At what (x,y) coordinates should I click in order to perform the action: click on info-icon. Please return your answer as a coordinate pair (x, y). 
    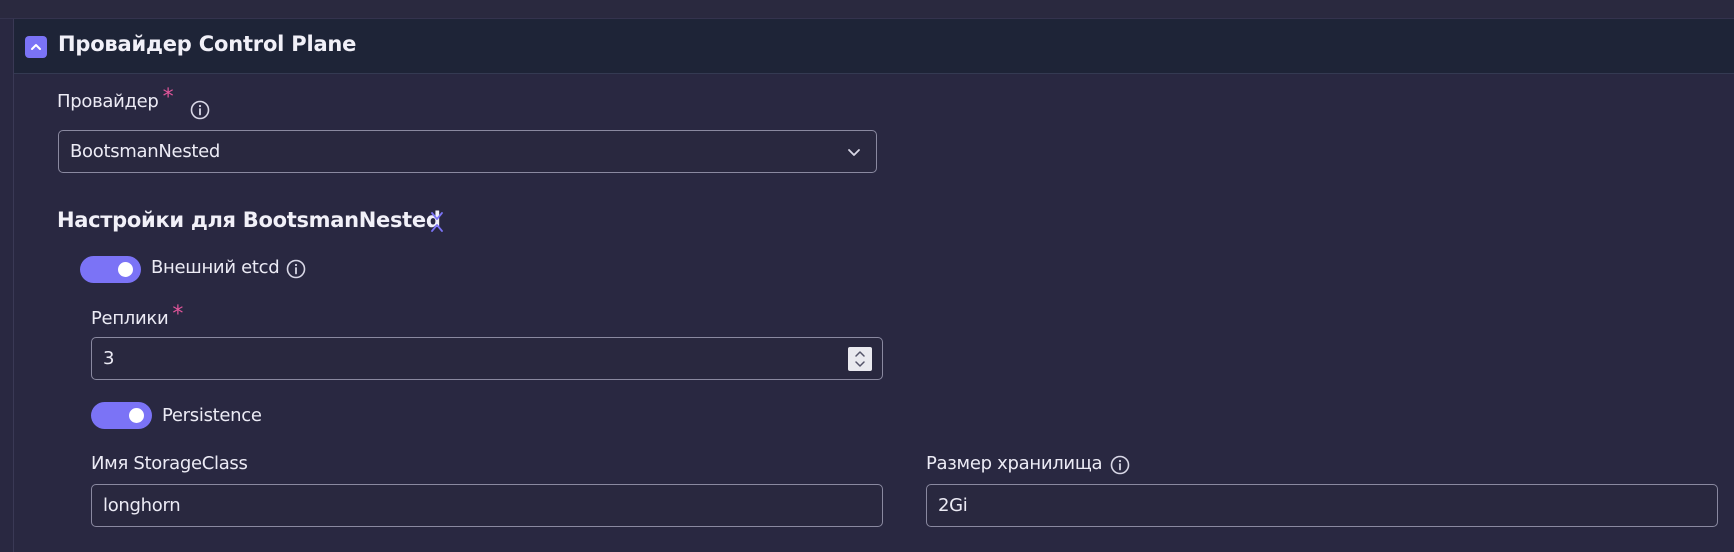
    Looking at the image, I should click on (200, 110).